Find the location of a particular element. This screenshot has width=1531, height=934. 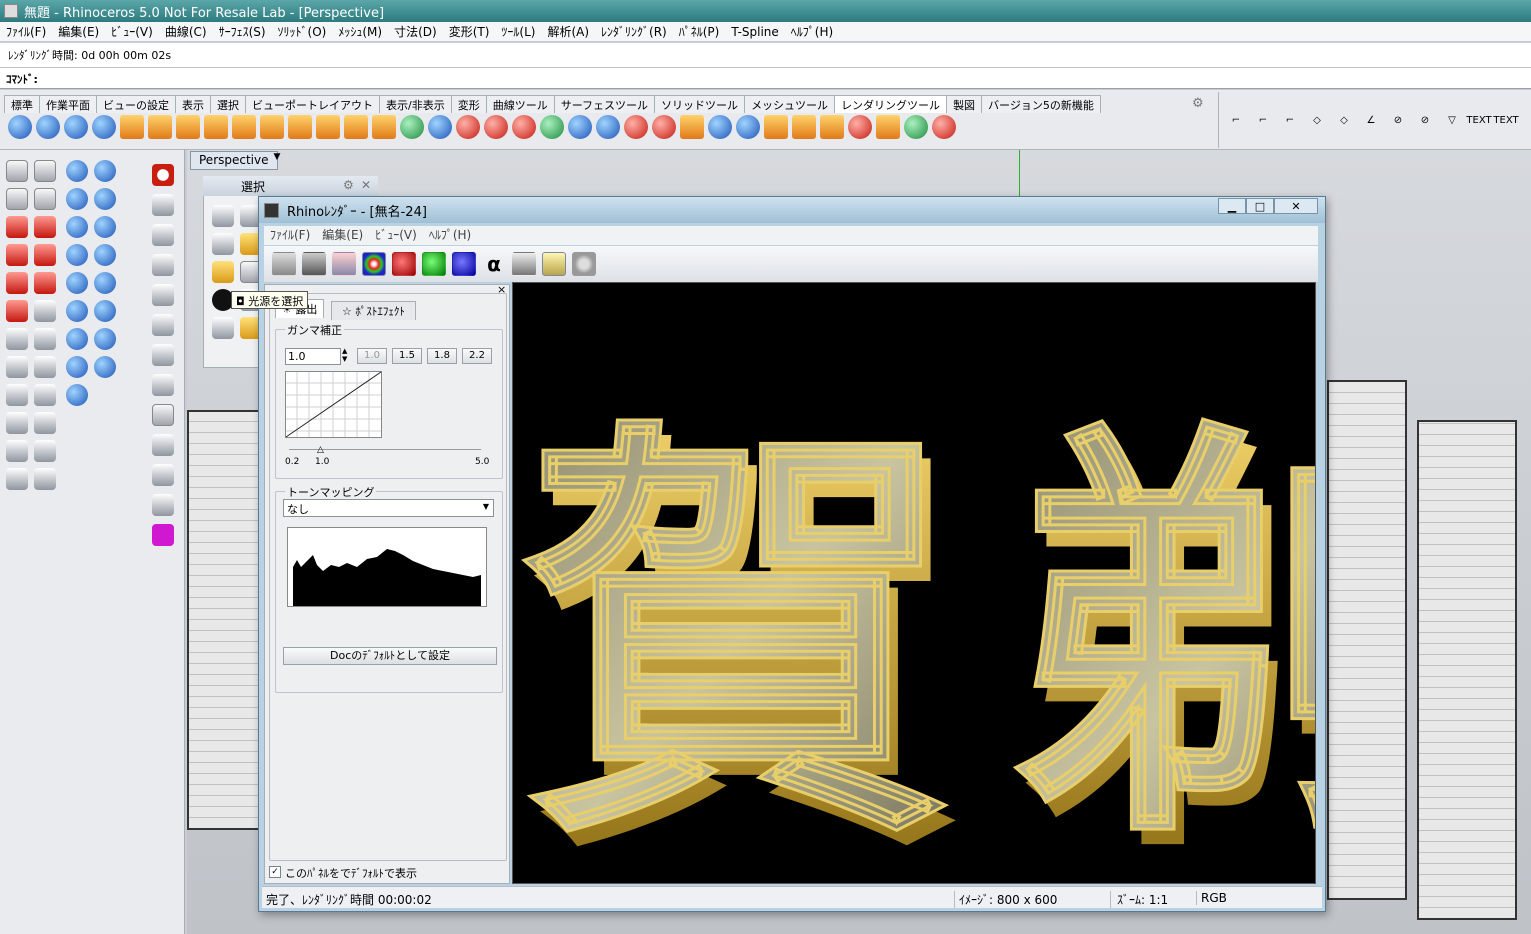

rotate-icon is located at coordinates (17, 479).